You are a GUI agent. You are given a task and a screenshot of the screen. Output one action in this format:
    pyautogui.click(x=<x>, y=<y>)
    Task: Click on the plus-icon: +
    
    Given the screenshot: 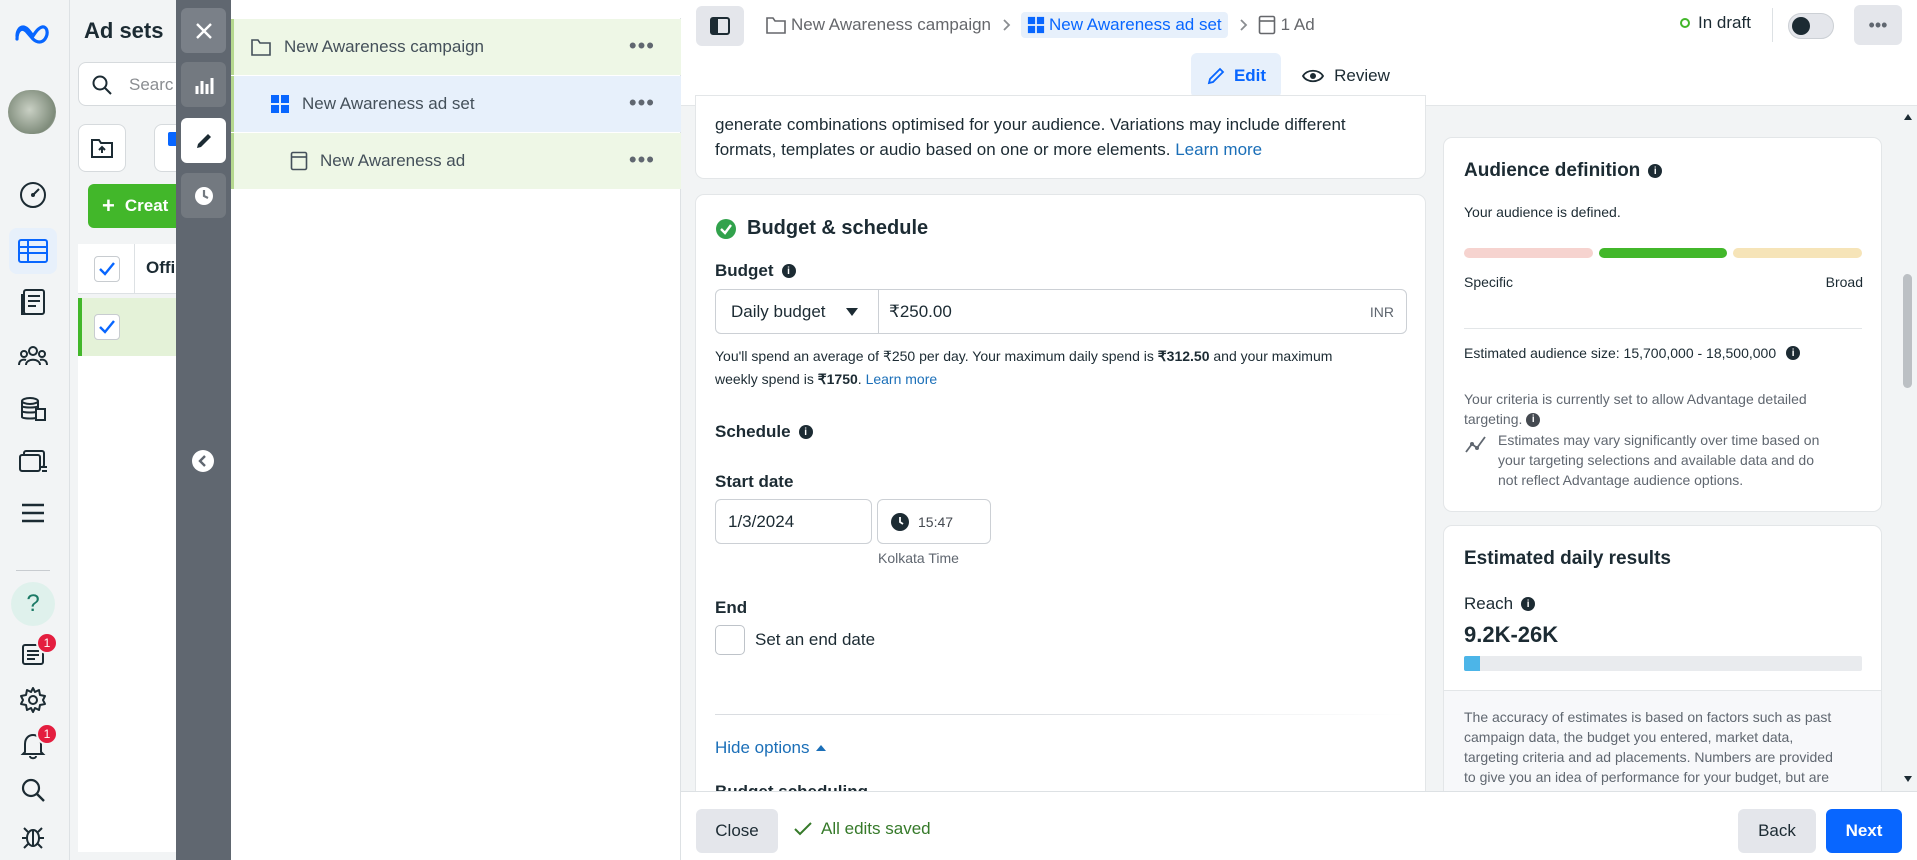 What is the action you would take?
    pyautogui.click(x=108, y=205)
    